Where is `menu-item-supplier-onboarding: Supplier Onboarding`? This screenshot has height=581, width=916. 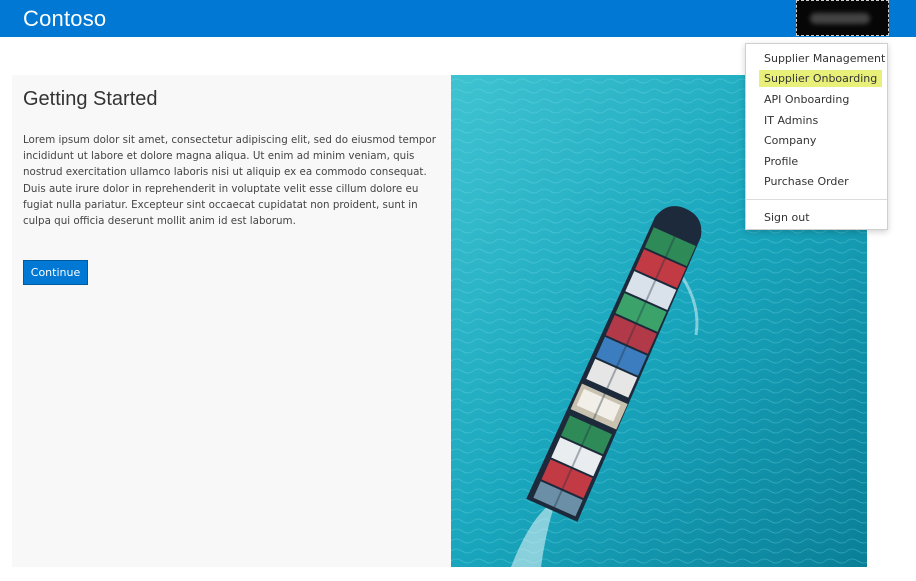 menu-item-supplier-onboarding: Supplier Onboarding is located at coordinates (821, 78).